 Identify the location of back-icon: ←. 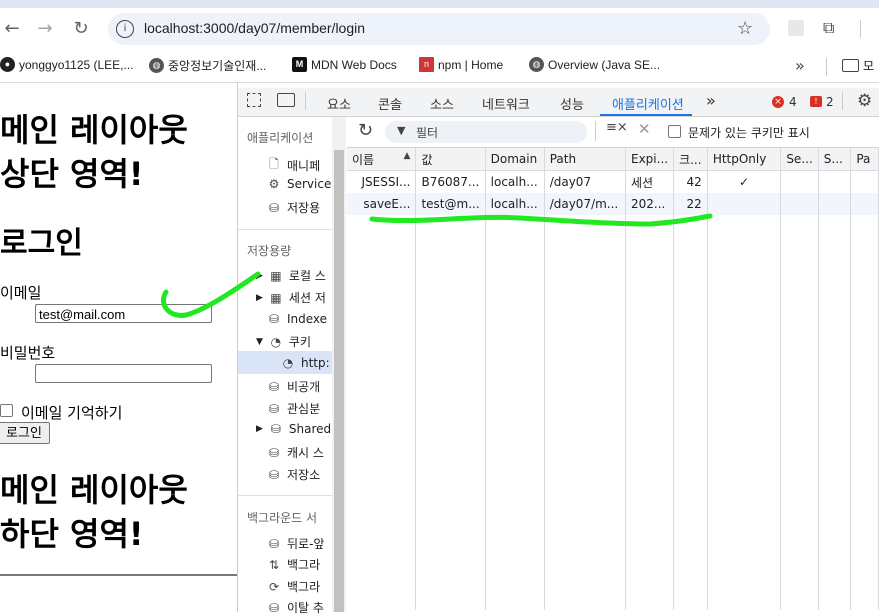
(12, 29).